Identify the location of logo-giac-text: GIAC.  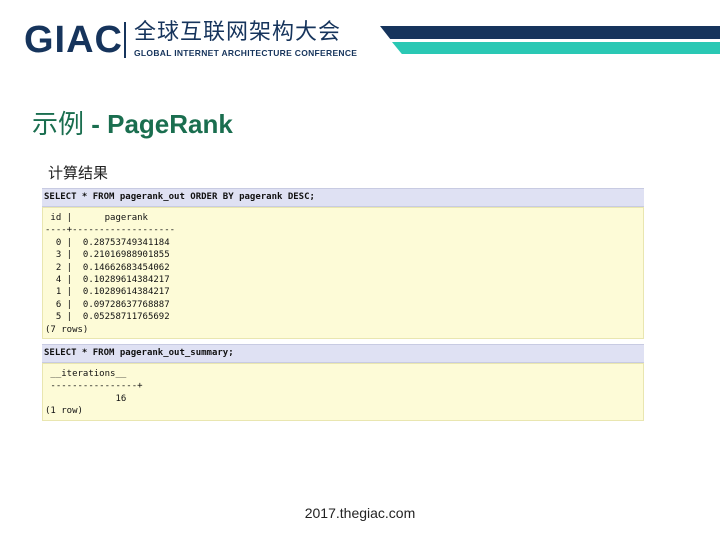
(73, 40).